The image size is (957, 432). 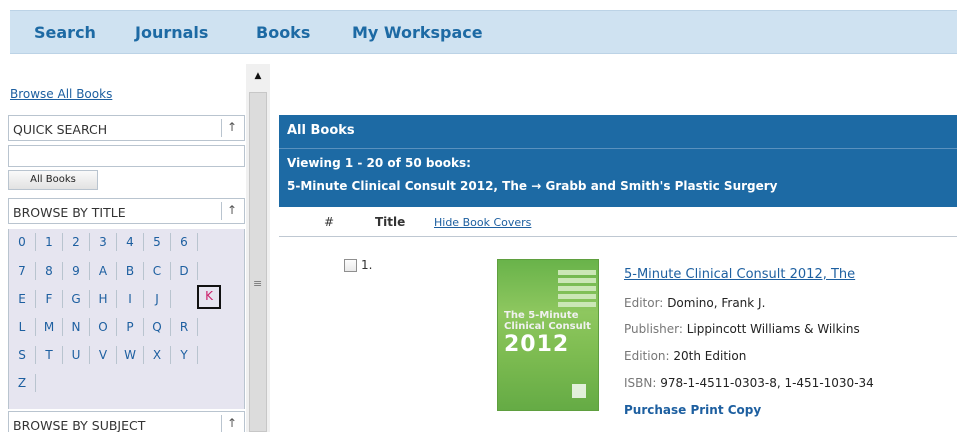 I want to click on book-cover-image: The 5-Minute Clinical Consult 2012, so click(x=548, y=335).